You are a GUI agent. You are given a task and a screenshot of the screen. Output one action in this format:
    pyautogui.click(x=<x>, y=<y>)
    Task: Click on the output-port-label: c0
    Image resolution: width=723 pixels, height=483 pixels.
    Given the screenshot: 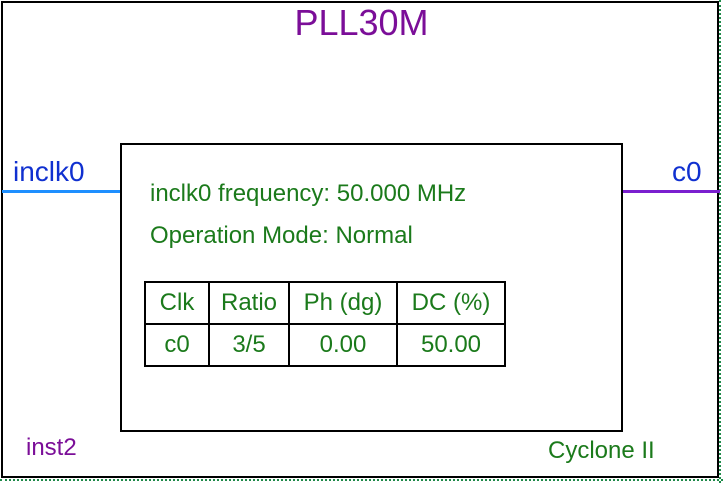 What is the action you would take?
    pyautogui.click(x=687, y=171)
    